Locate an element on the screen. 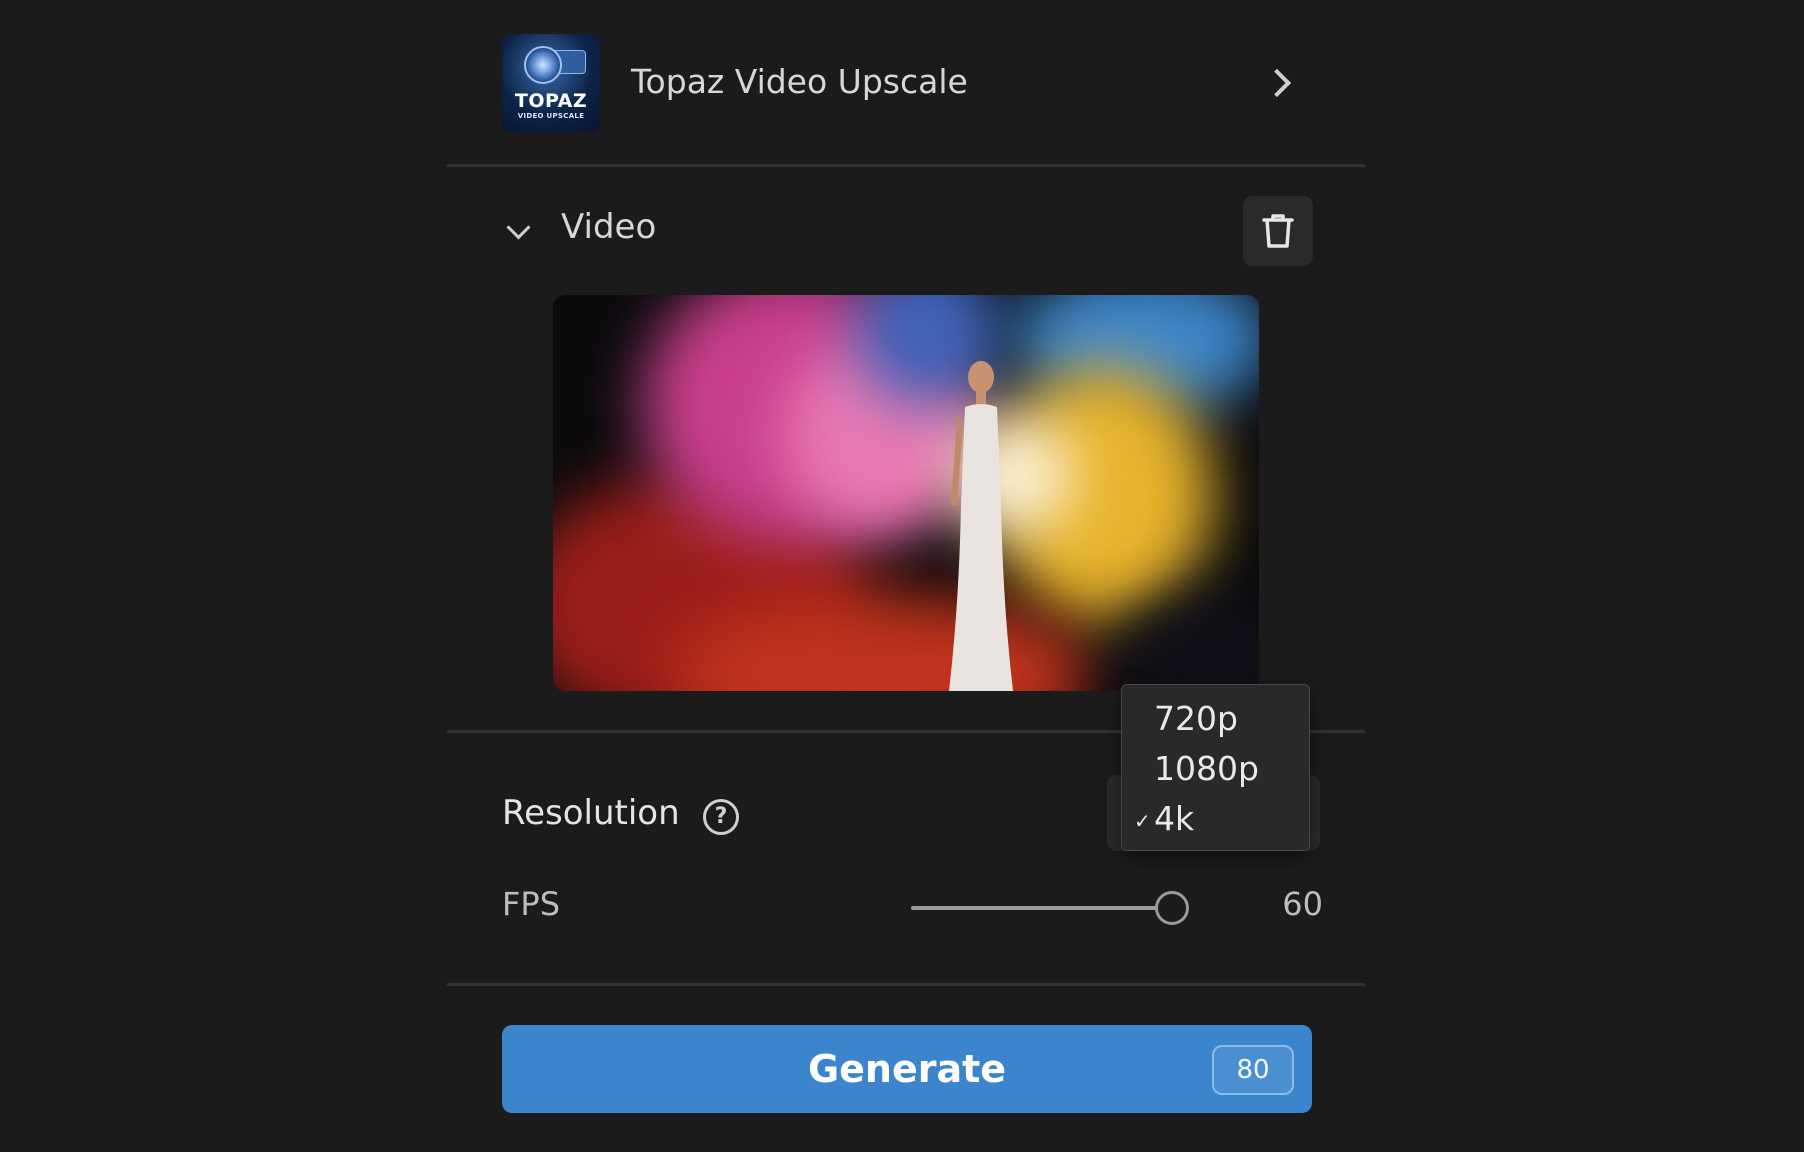  fps-label: FPS is located at coordinates (531, 904).